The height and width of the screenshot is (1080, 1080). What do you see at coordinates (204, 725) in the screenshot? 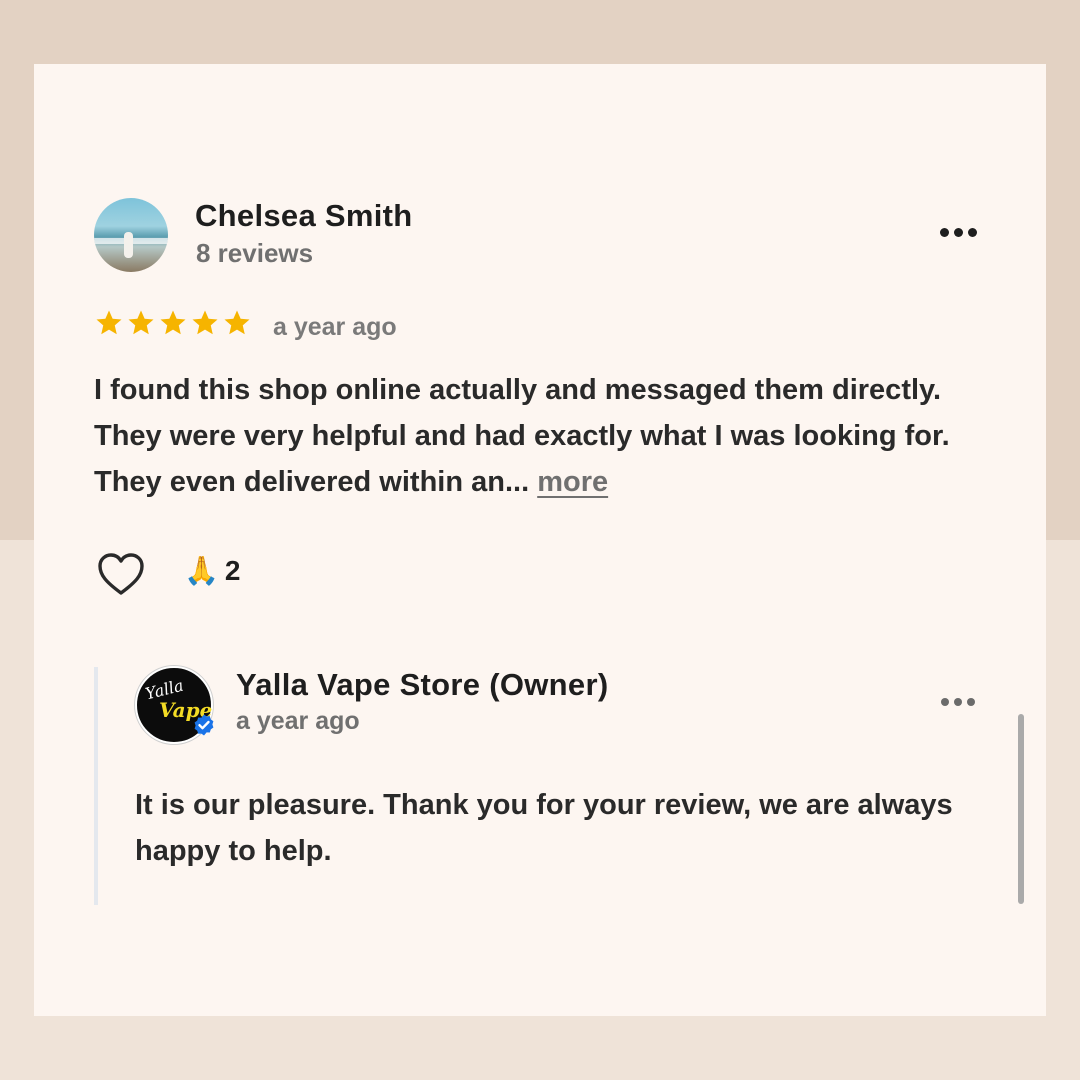
I see `verified-check-icon` at bounding box center [204, 725].